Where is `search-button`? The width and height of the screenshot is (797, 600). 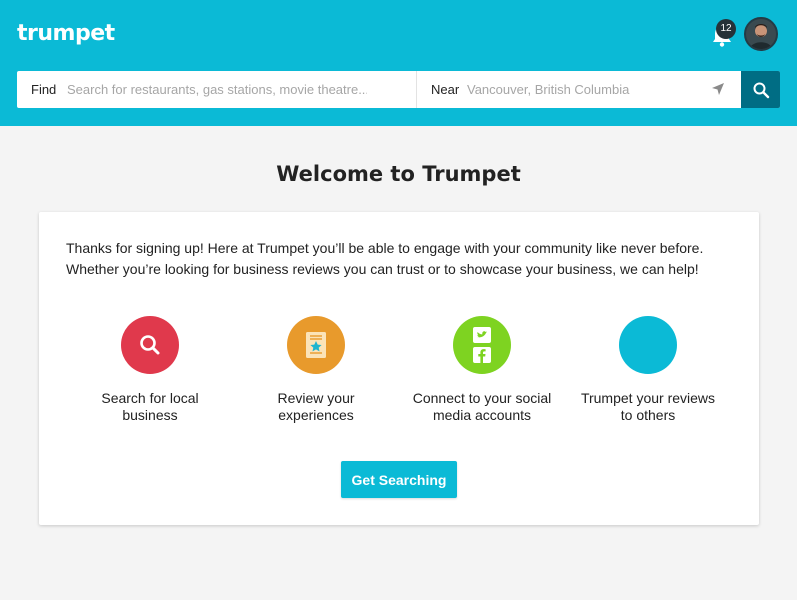
search-button is located at coordinates (760, 89).